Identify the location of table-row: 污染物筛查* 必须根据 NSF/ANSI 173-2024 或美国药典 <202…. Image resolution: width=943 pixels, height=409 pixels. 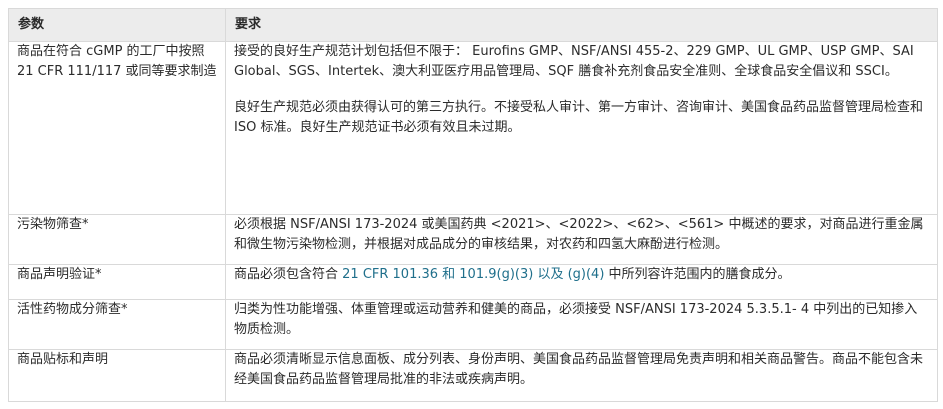
(473, 239).